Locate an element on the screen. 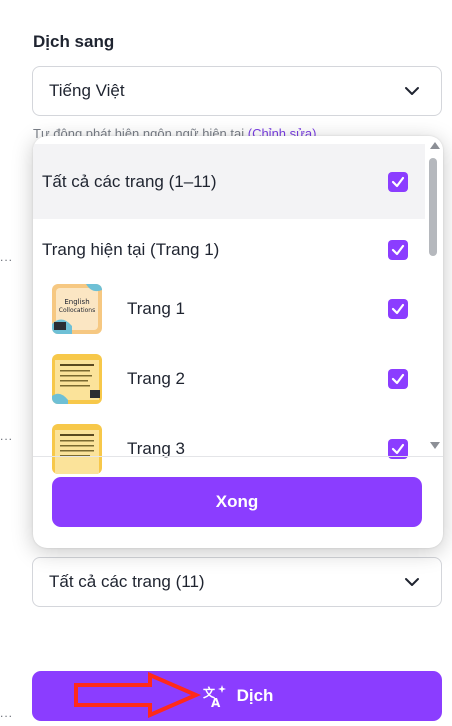  thumb-title-line1: English is located at coordinates (76, 302).